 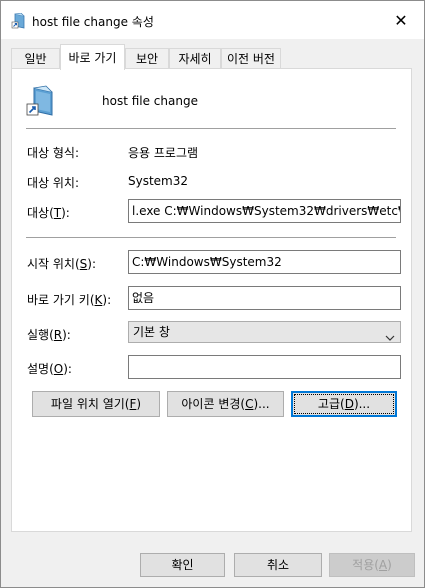 I want to click on close-icon: ✕, so click(x=401, y=20).